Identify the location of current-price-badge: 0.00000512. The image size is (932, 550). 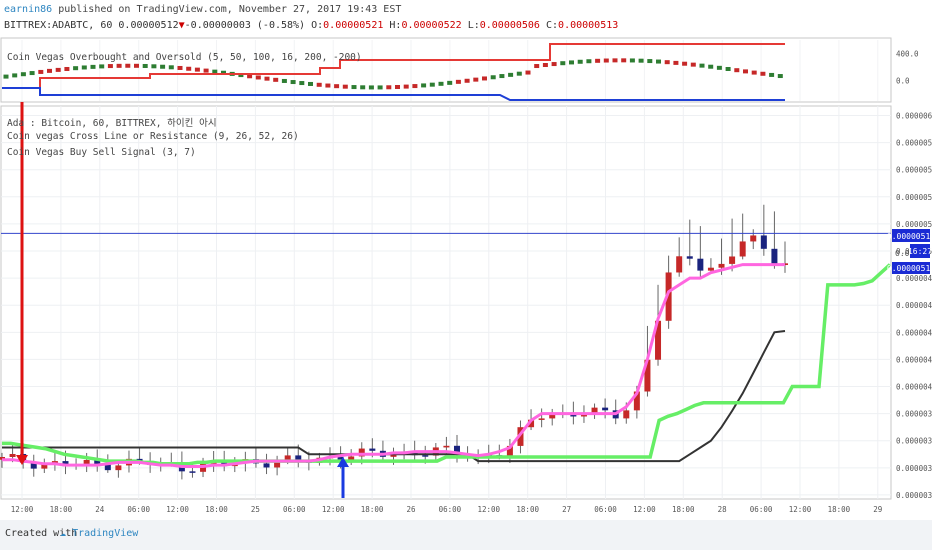
(909, 268).